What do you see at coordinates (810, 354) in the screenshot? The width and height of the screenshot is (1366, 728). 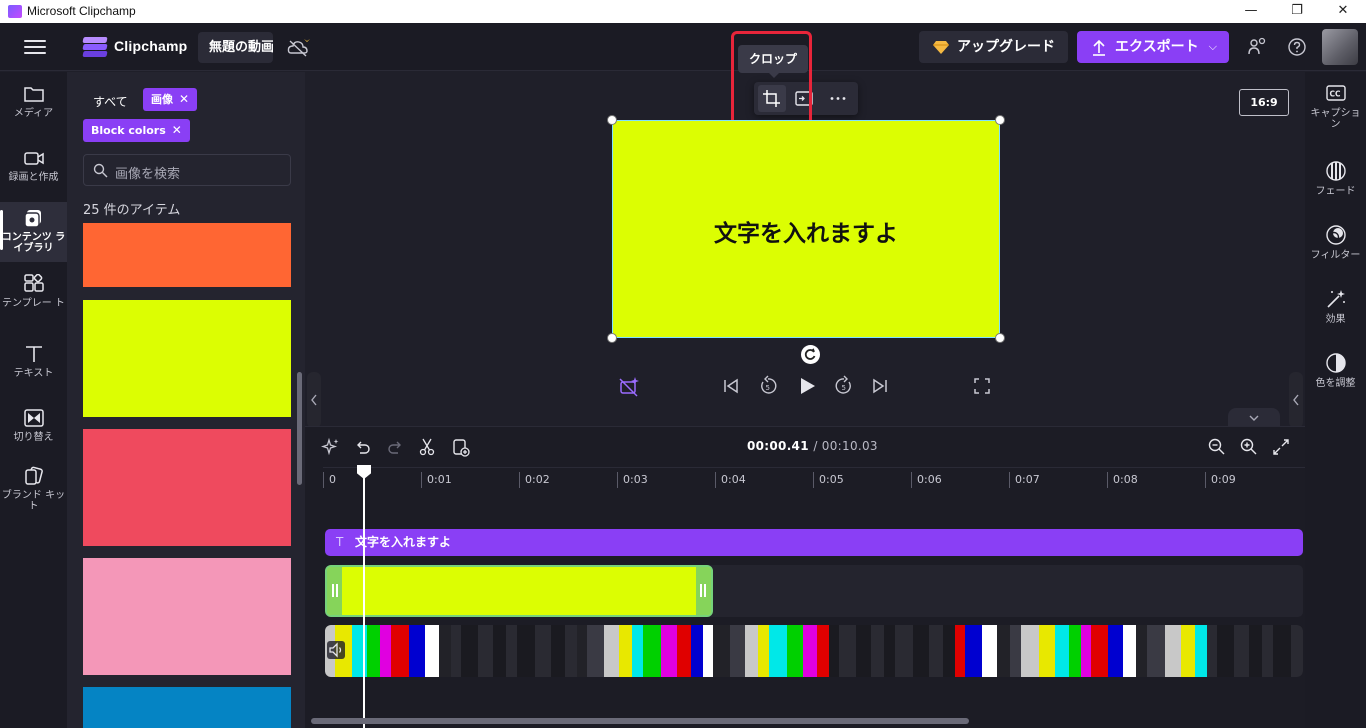 I see `rotate-icon` at bounding box center [810, 354].